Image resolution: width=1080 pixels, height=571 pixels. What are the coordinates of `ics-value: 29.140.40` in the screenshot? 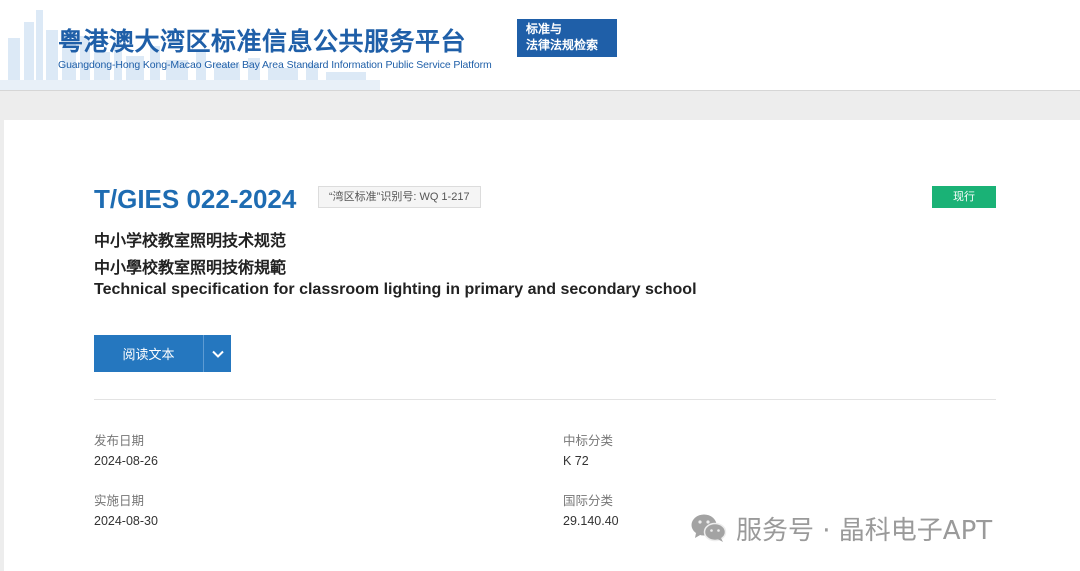 It's located at (591, 521).